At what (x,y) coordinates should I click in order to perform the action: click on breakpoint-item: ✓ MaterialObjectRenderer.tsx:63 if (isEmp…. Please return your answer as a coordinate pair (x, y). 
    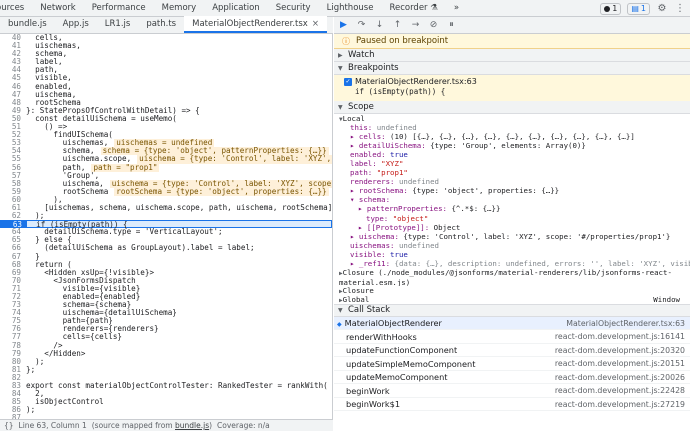
    Looking at the image, I should click on (512, 88).